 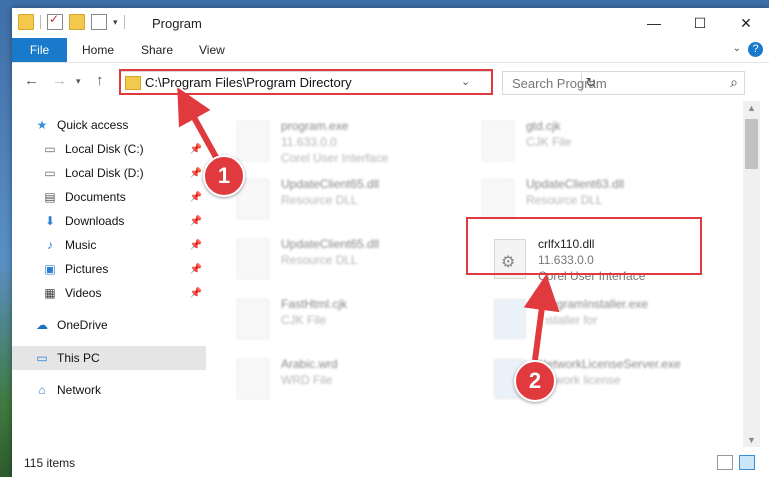 What do you see at coordinates (575, 184) in the screenshot?
I see `file-name: UpdateClient63.dll` at bounding box center [575, 184].